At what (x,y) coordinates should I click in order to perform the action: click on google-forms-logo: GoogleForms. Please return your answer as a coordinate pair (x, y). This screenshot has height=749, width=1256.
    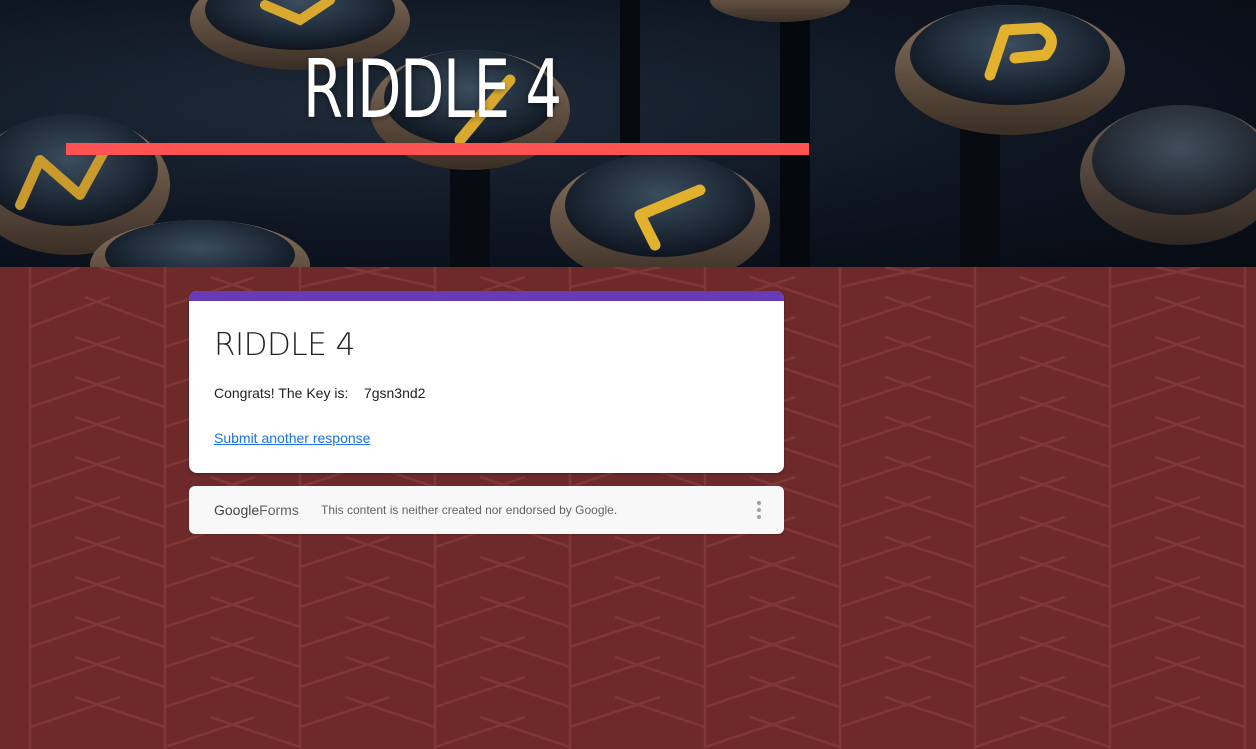
    Looking at the image, I should click on (256, 510).